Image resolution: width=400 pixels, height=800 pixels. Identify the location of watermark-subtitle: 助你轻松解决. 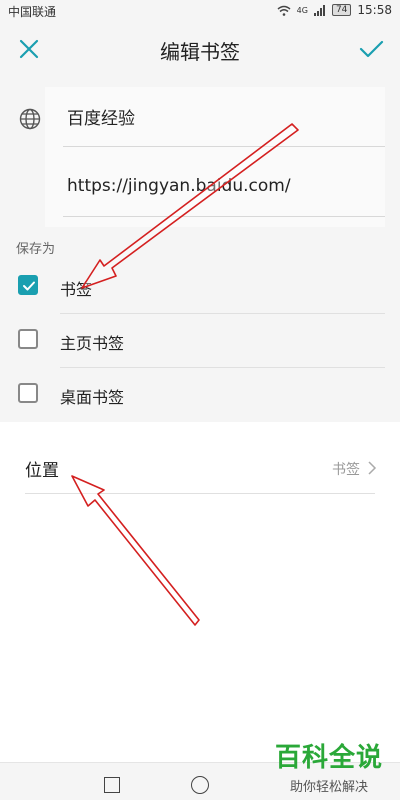
(328, 787).